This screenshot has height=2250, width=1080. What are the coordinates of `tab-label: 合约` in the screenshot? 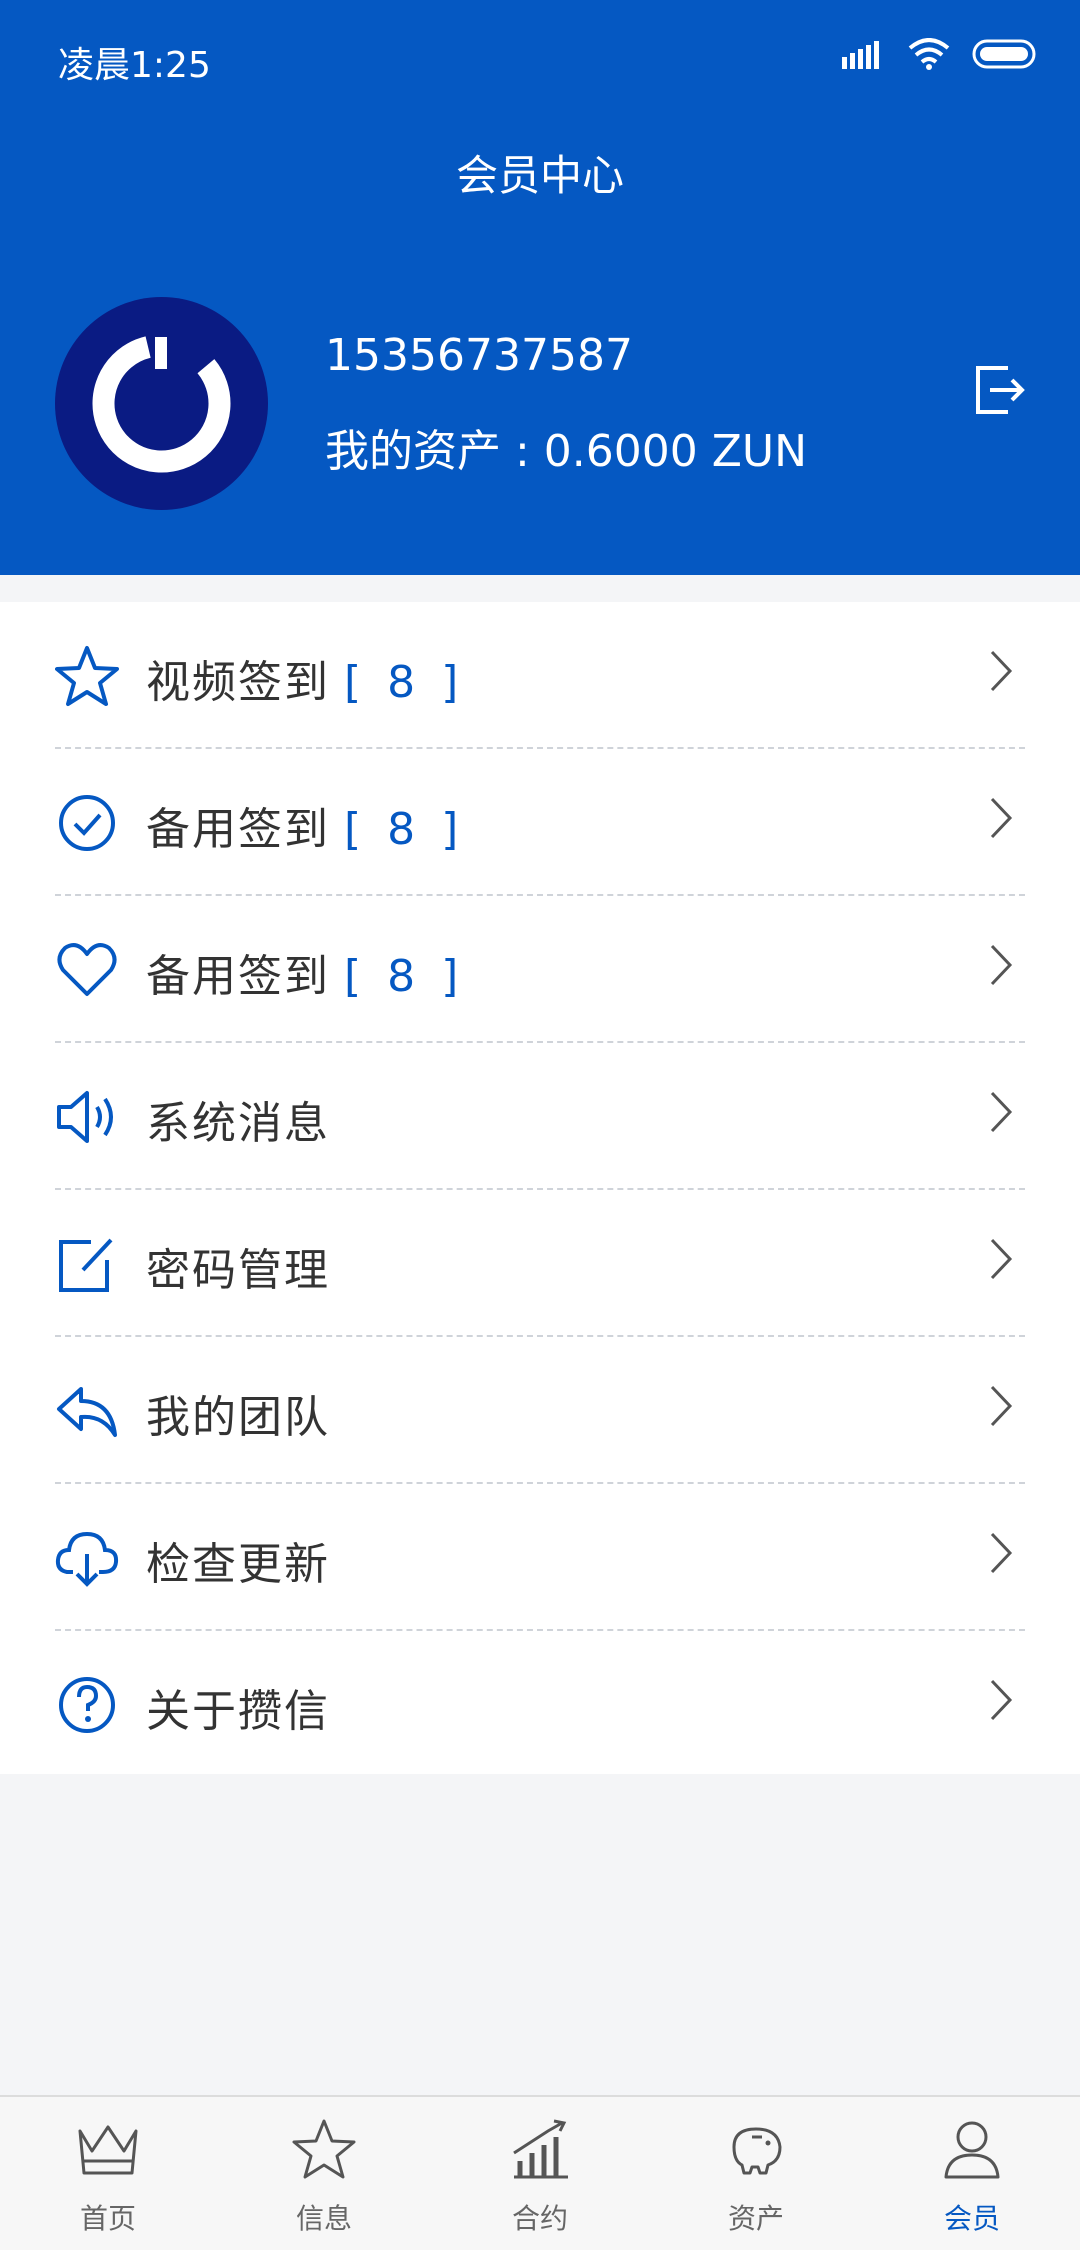 It's located at (539, 2218).